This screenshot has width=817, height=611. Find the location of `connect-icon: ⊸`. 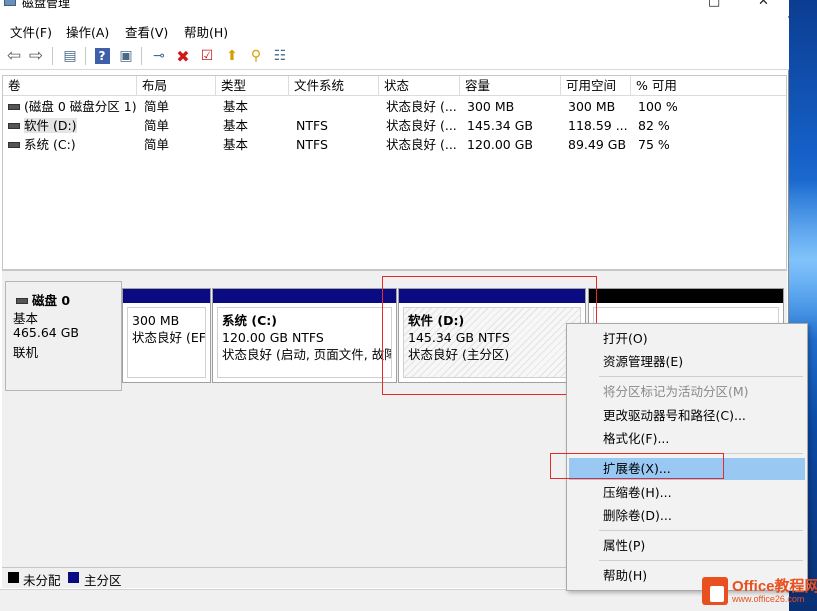

connect-icon: ⊸ is located at coordinates (159, 56).